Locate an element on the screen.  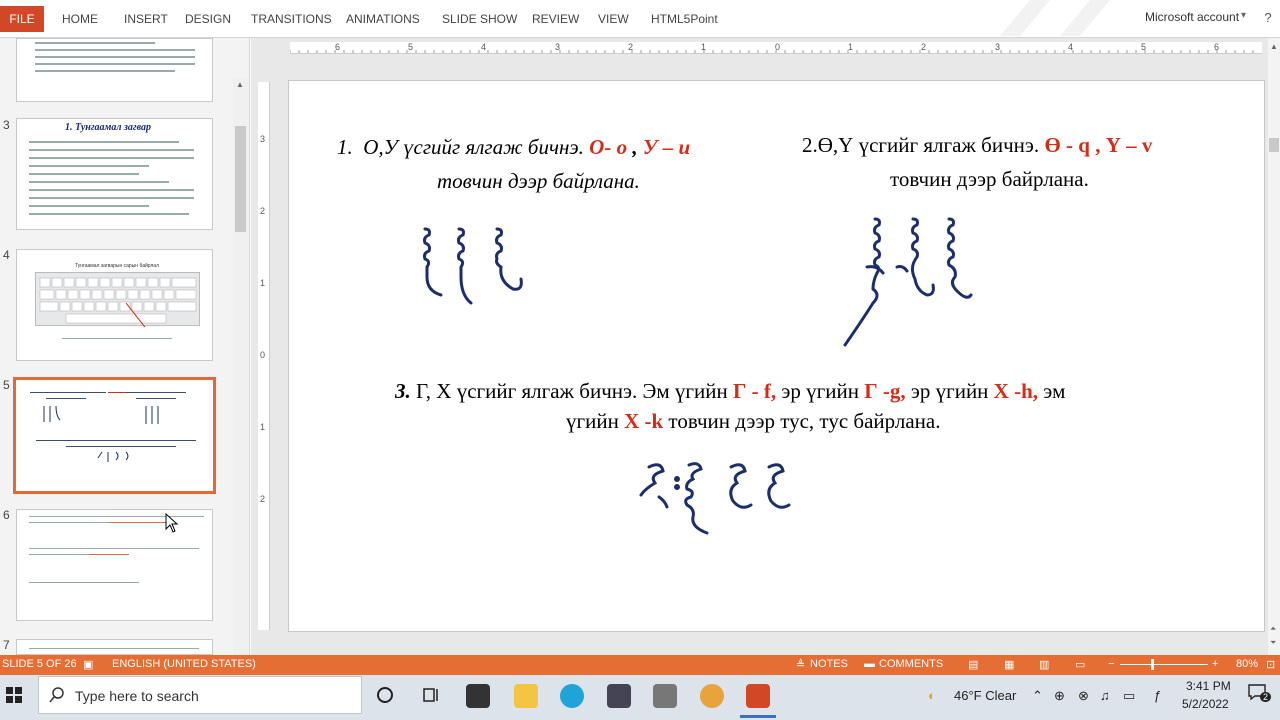
clock-time: 3:41 PM is located at coordinates (1208, 686).